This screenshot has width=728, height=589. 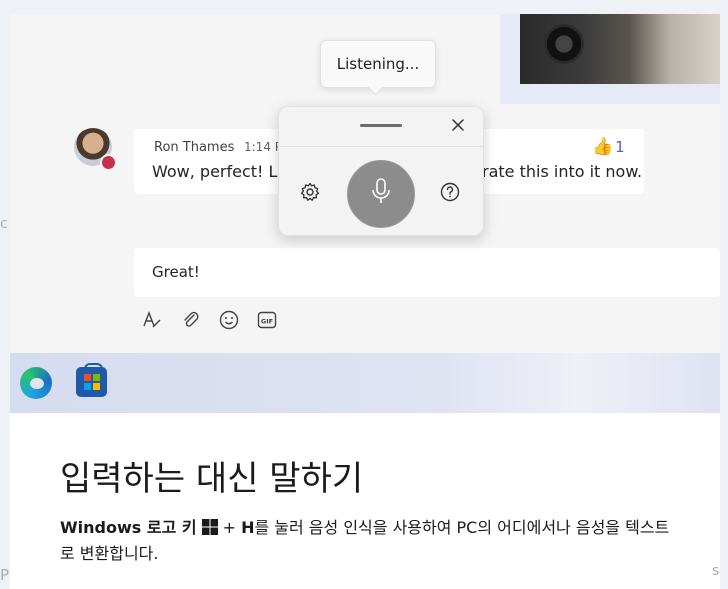 I want to click on clipped-text-fragment: s, so click(x=716, y=571).